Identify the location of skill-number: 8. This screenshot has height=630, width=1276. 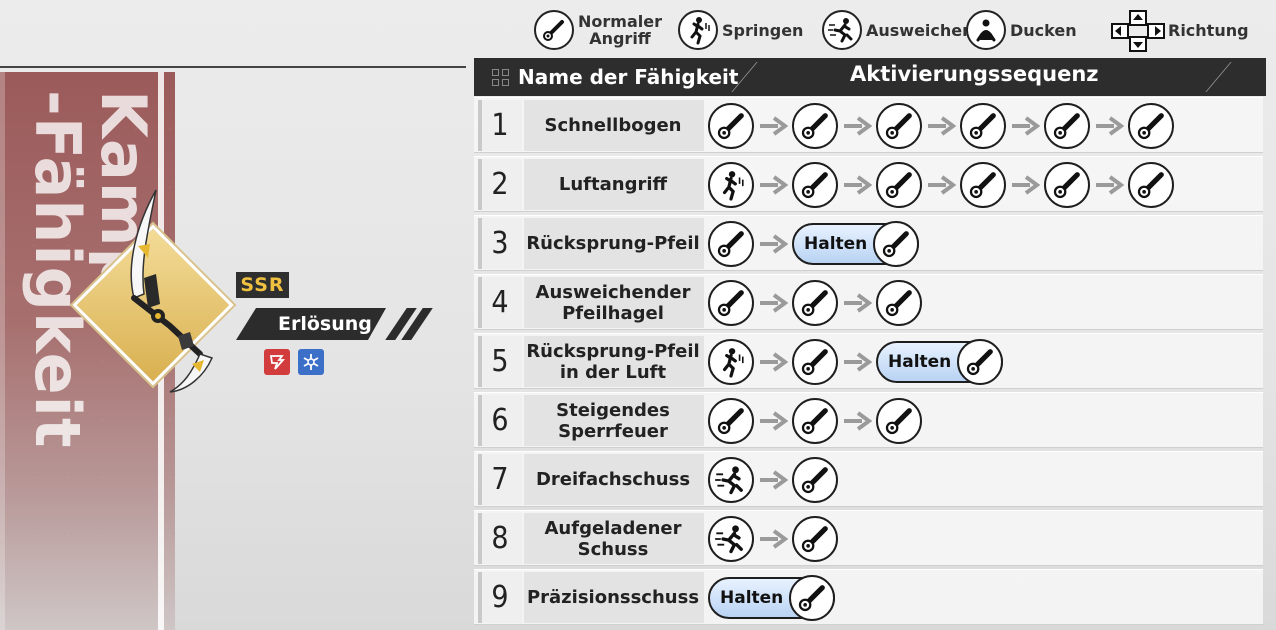
(500, 538).